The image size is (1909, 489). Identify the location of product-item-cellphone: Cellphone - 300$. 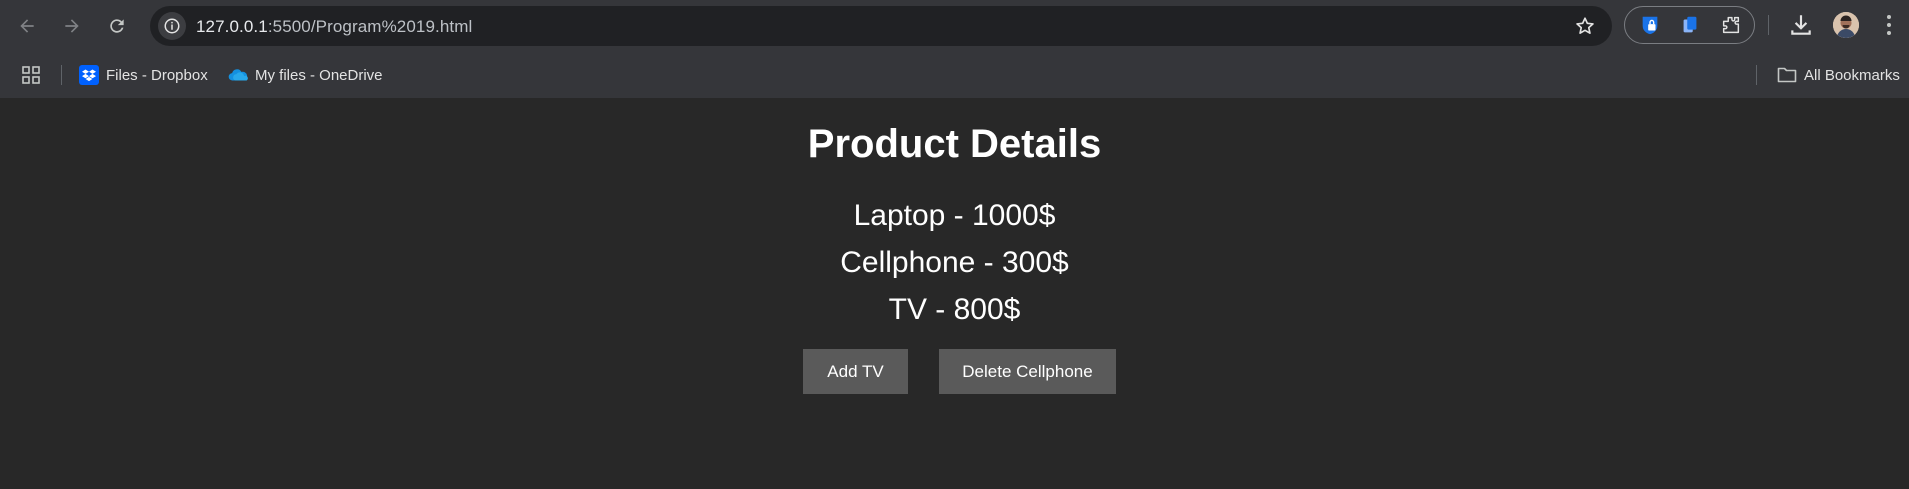
(954, 262).